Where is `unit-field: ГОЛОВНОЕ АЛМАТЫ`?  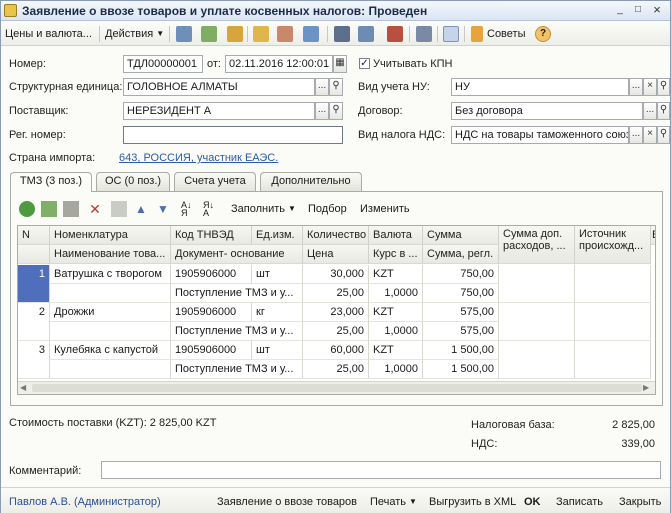
unit-field: ГОЛОВНОЕ АЛМАТЫ is located at coordinates (219, 87).